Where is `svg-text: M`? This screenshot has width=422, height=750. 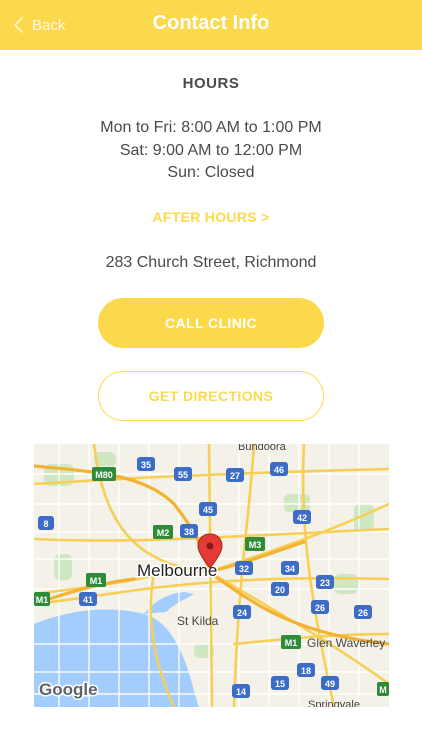
svg-text: M is located at coordinates (383, 690).